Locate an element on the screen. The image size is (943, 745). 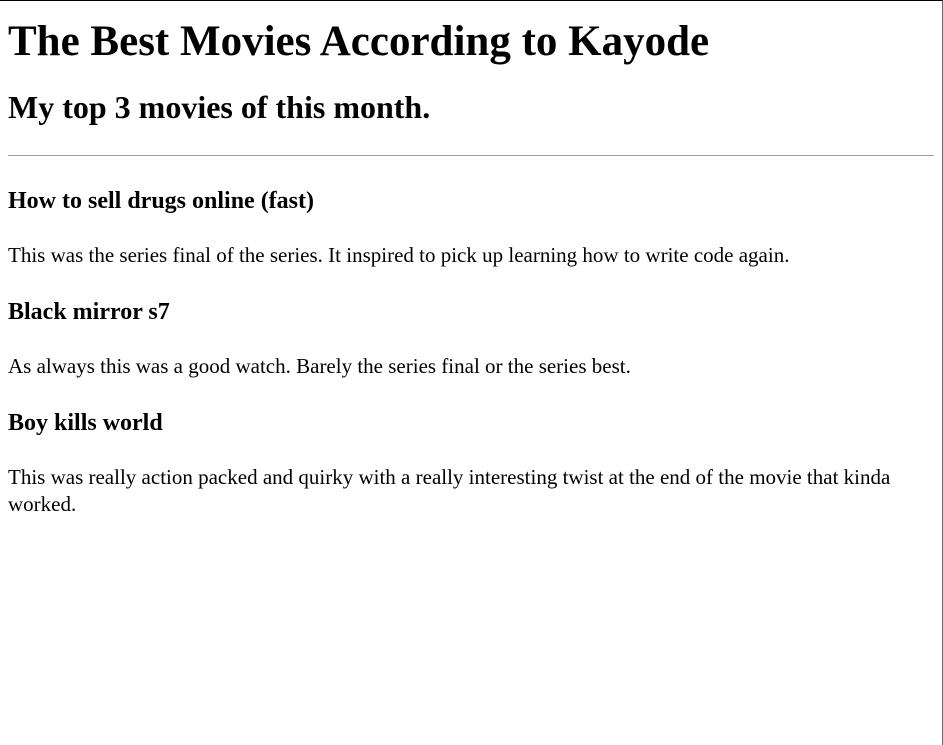
movie-title: How to sell drugs online (fast) is located at coordinates (161, 201).